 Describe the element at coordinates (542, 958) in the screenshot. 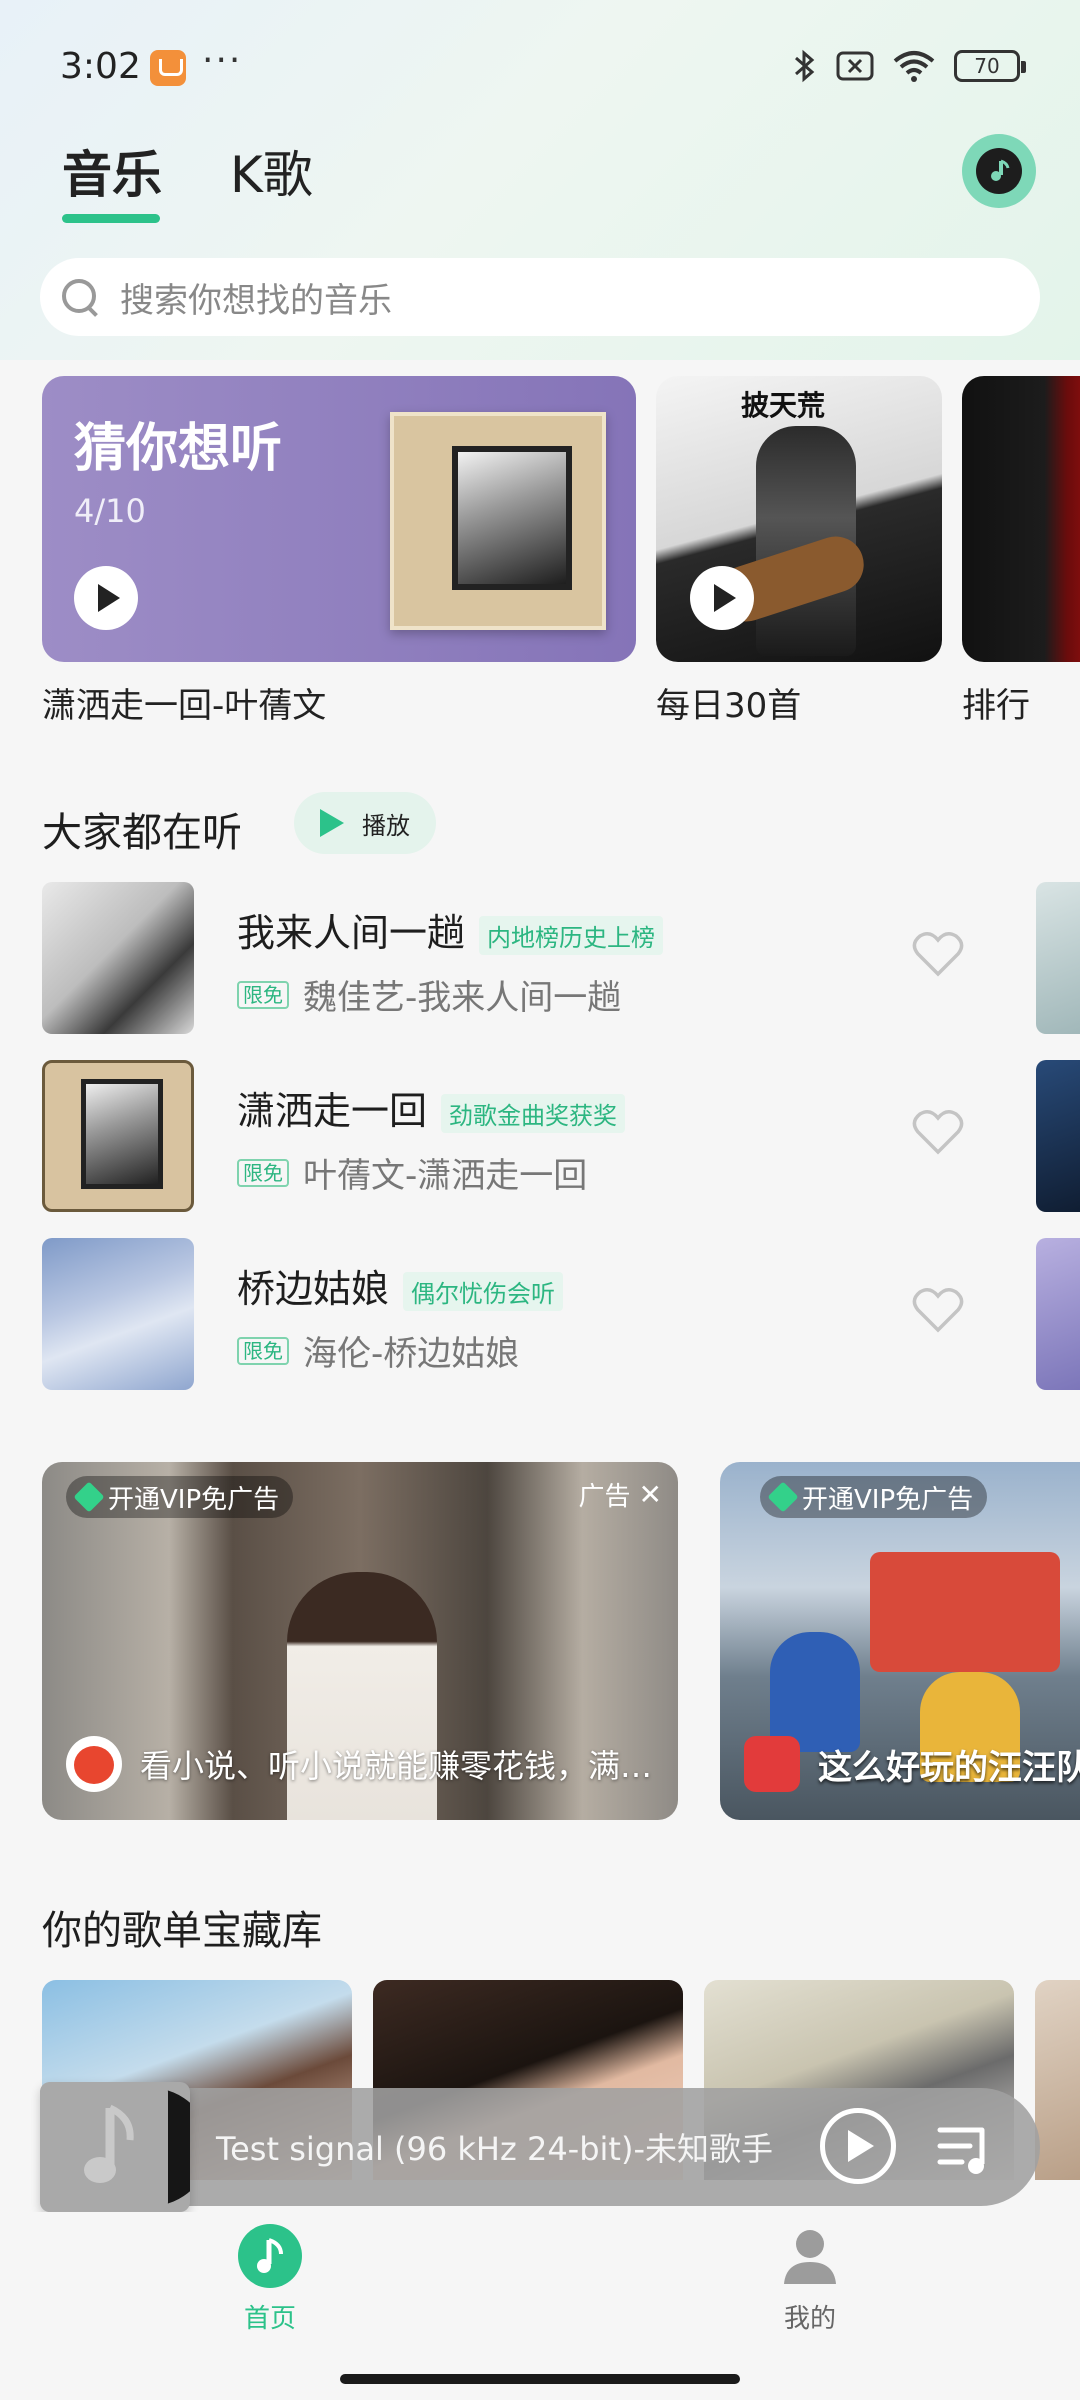

I see `song-row: 我来人间一趟 内地榜历史上榜 限免 魏佳艺-我来人间一趟` at that location.